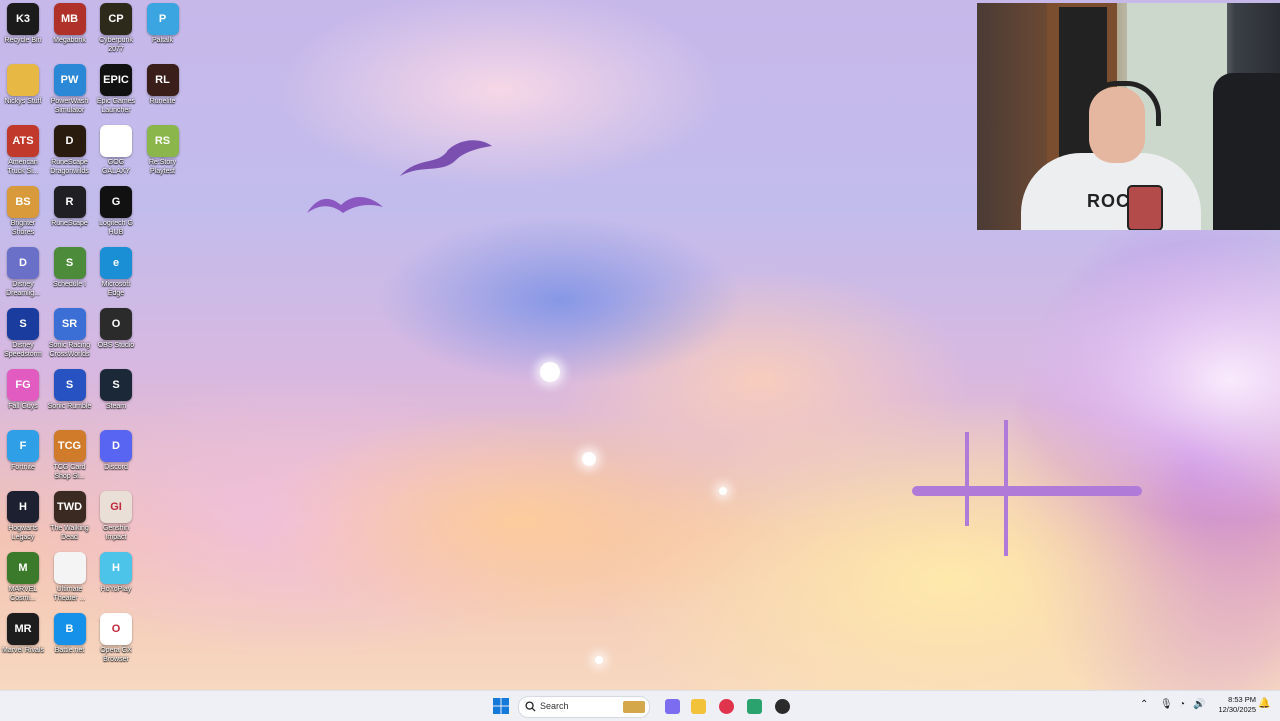  I want to click on desktop-icon-label: OBS Studio, so click(116, 345).